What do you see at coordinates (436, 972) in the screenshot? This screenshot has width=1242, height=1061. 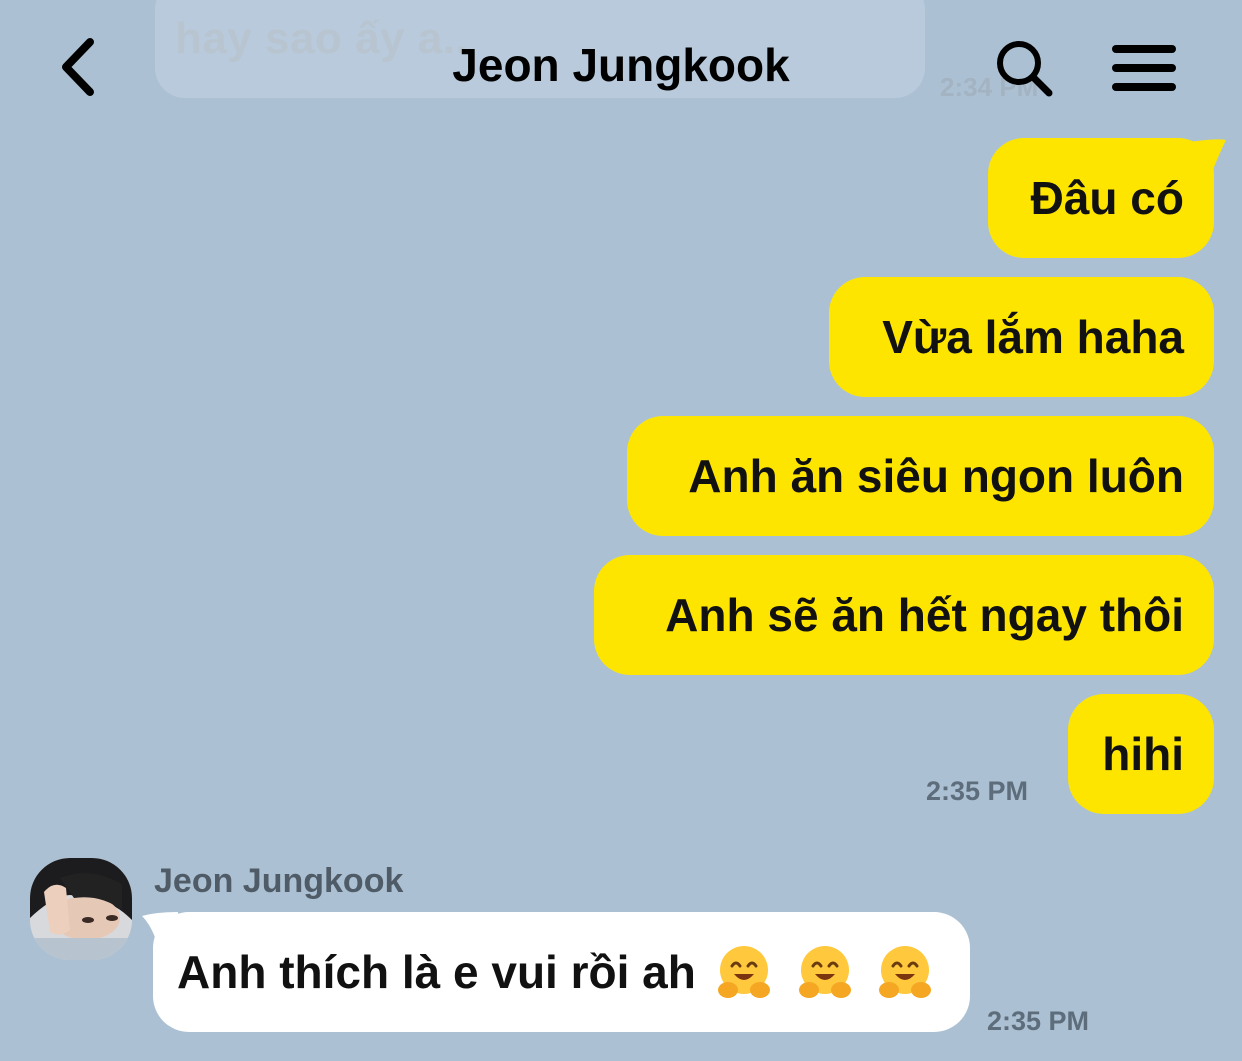 I see `incoming-message-text: Anh thích là e vui rồi ah` at bounding box center [436, 972].